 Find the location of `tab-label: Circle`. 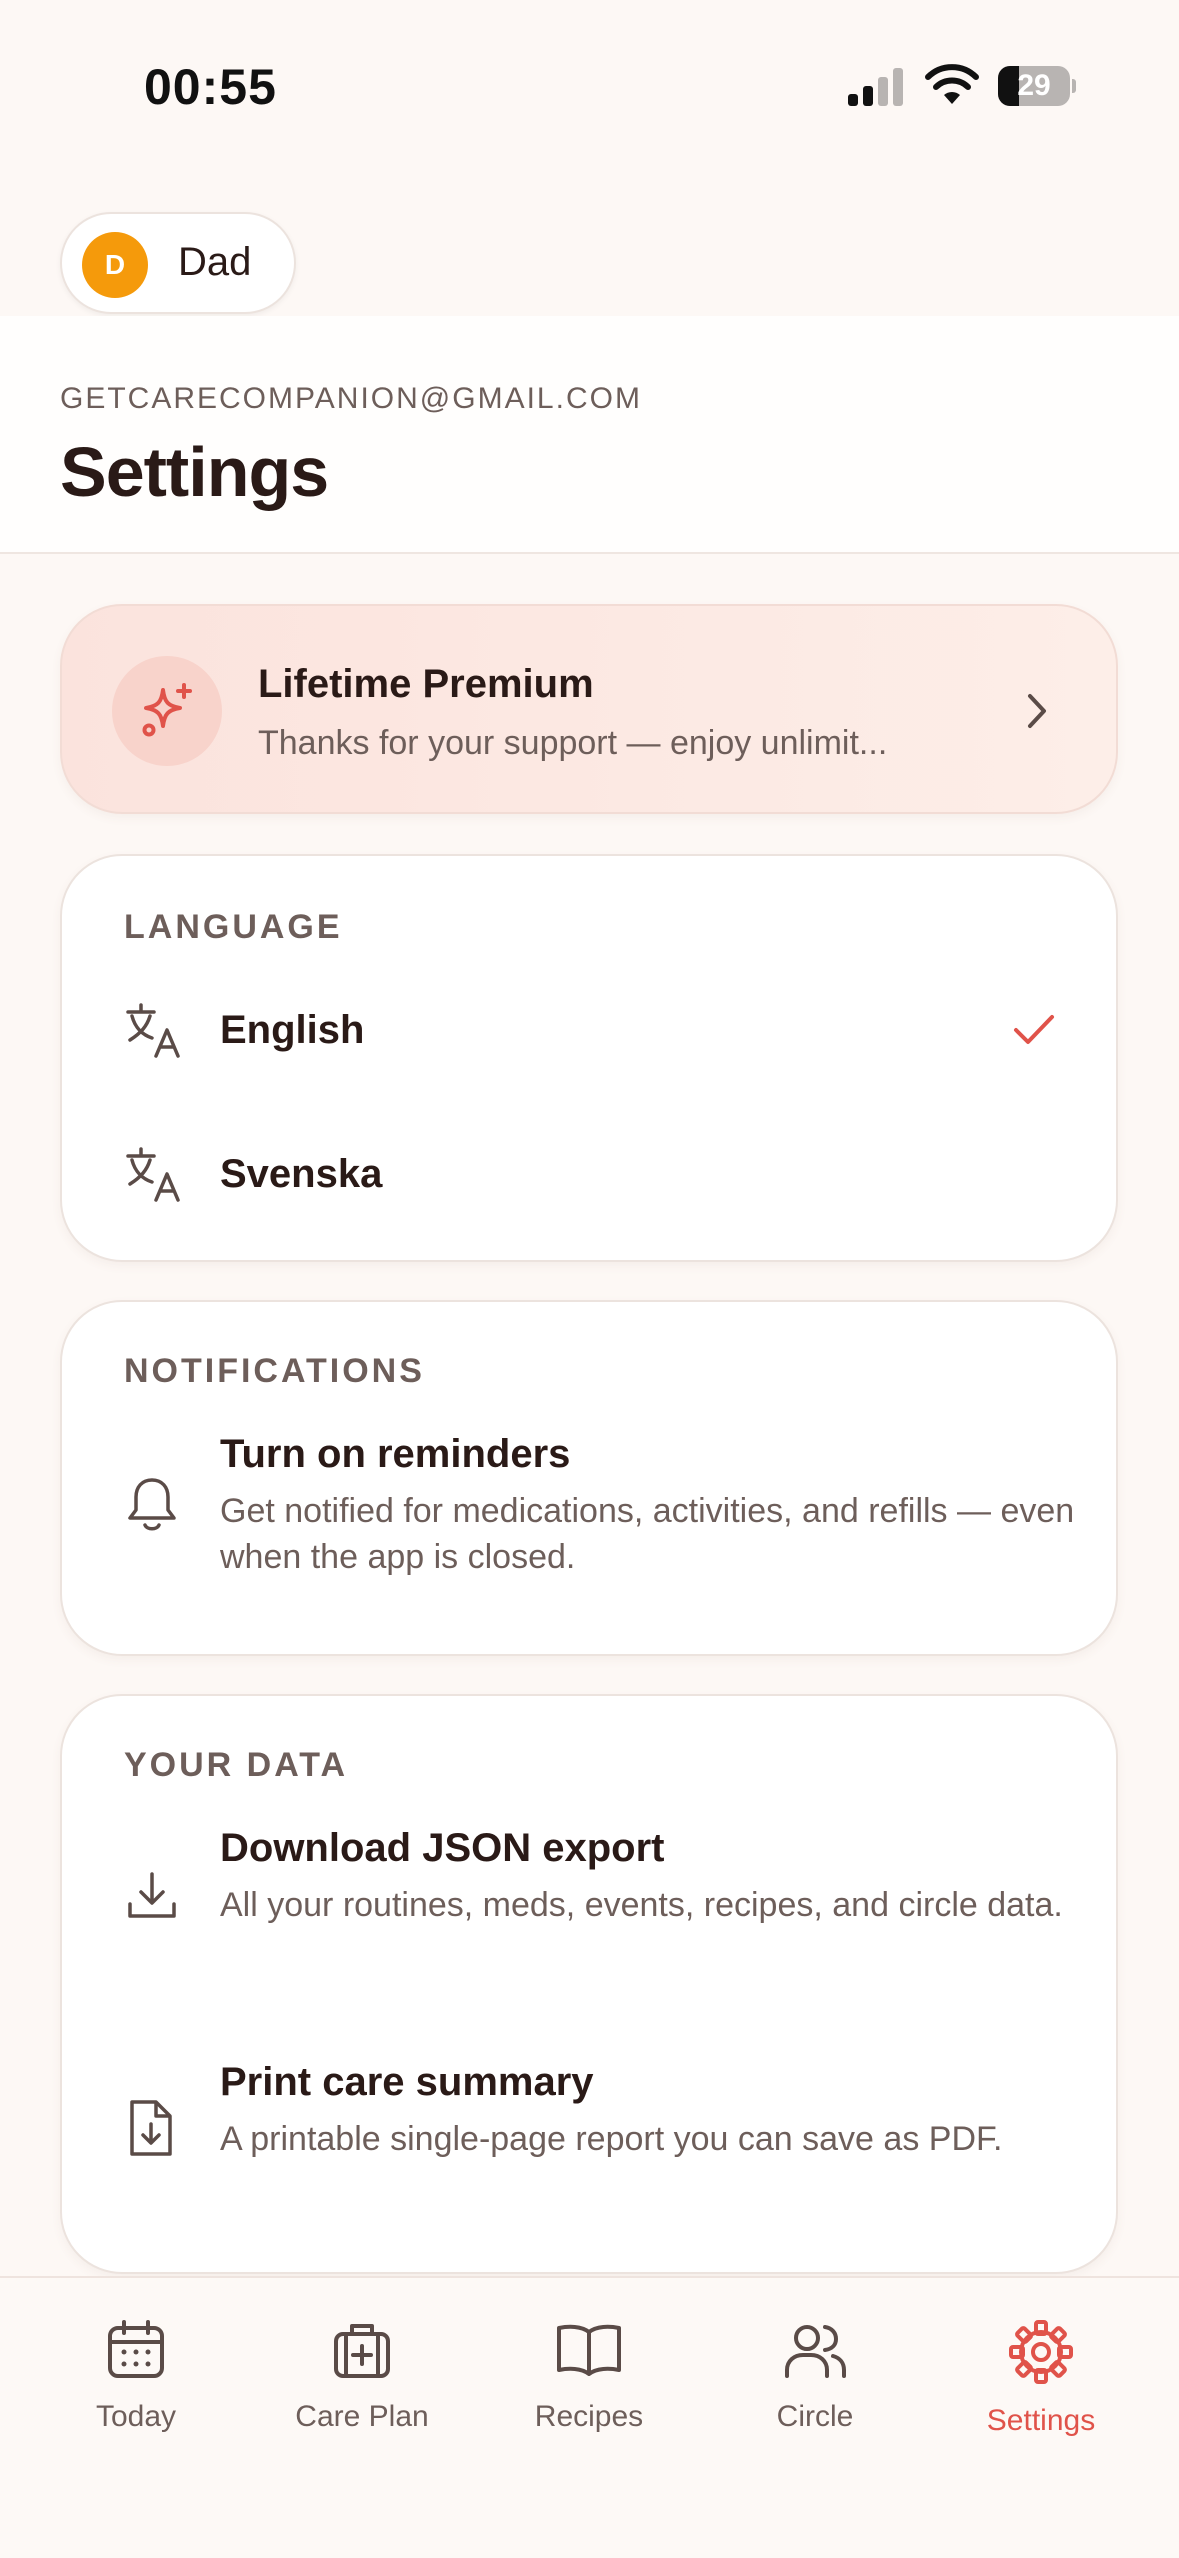

tab-label: Circle is located at coordinates (815, 2416).